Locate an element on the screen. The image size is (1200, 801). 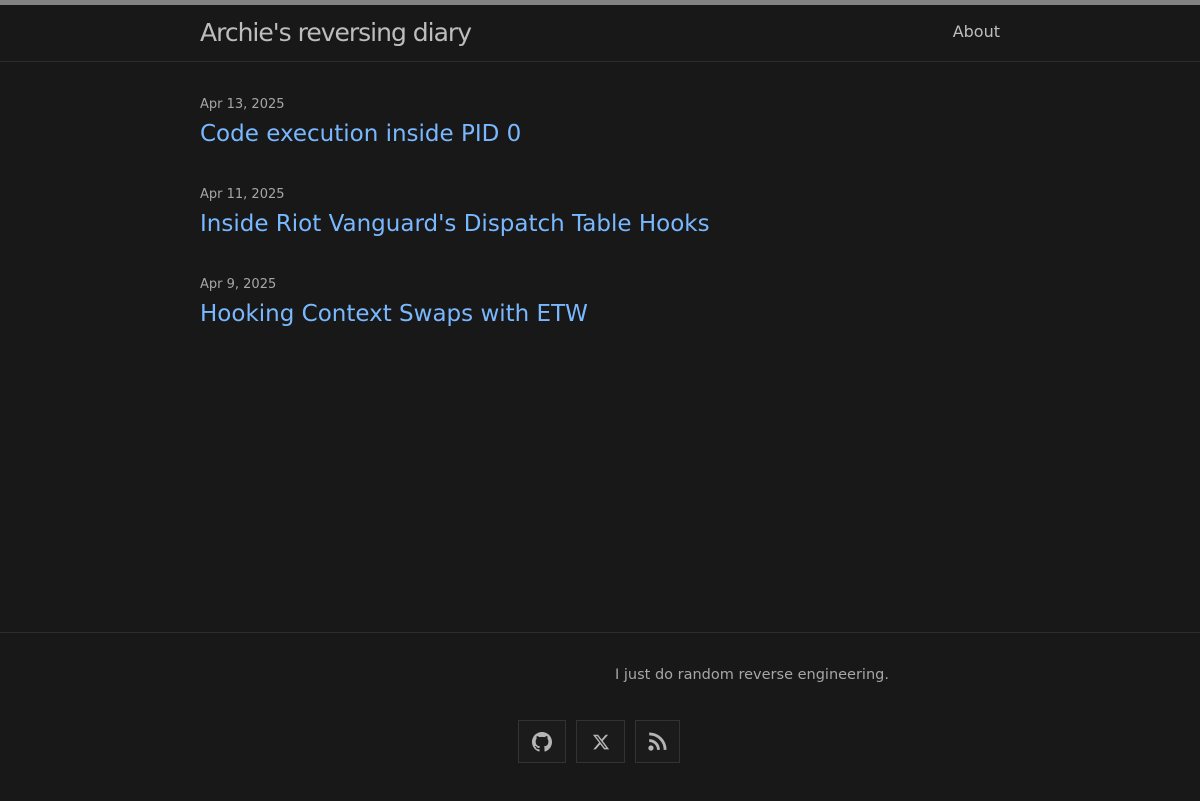
github-link-button is located at coordinates (542, 741).